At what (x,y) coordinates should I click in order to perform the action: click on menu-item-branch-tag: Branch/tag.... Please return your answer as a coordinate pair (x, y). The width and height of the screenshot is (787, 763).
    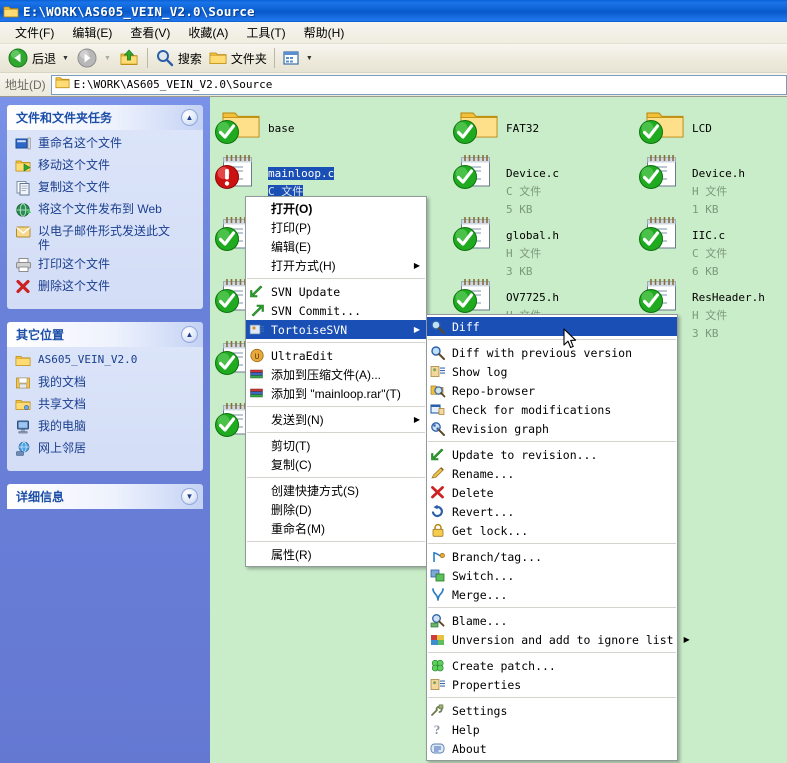
    Looking at the image, I should click on (552, 556).